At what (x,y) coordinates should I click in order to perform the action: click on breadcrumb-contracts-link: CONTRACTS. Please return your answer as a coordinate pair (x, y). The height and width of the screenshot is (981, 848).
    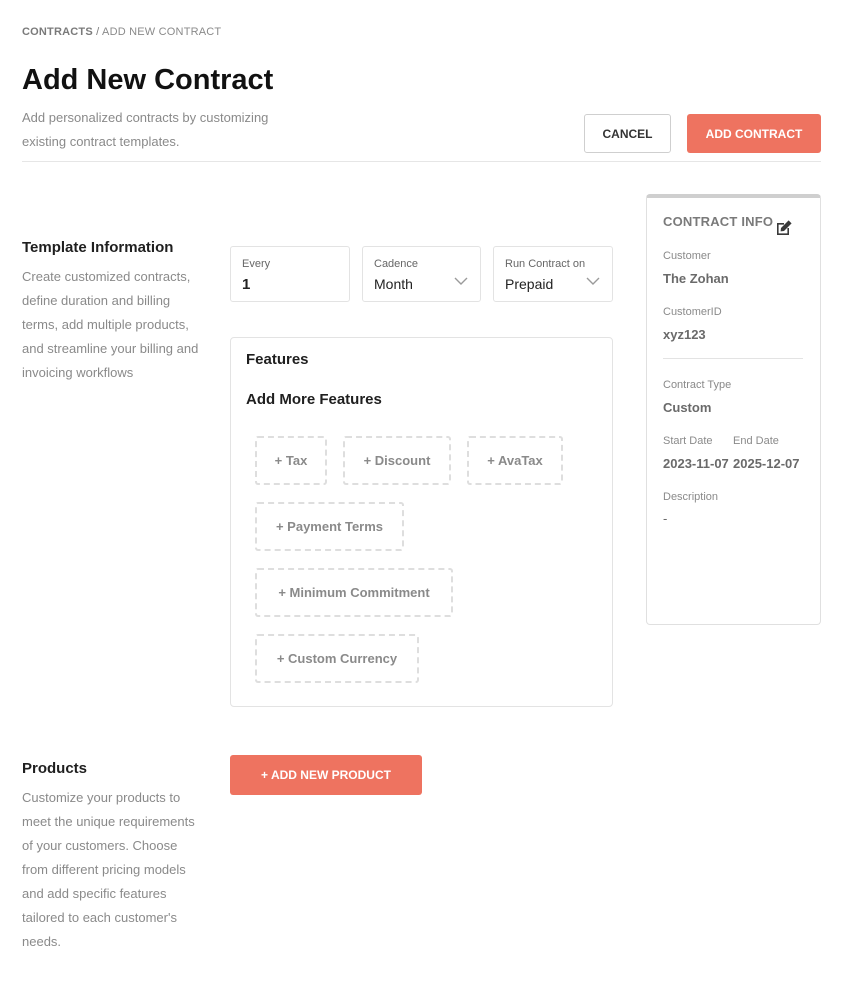
    Looking at the image, I should click on (57, 32).